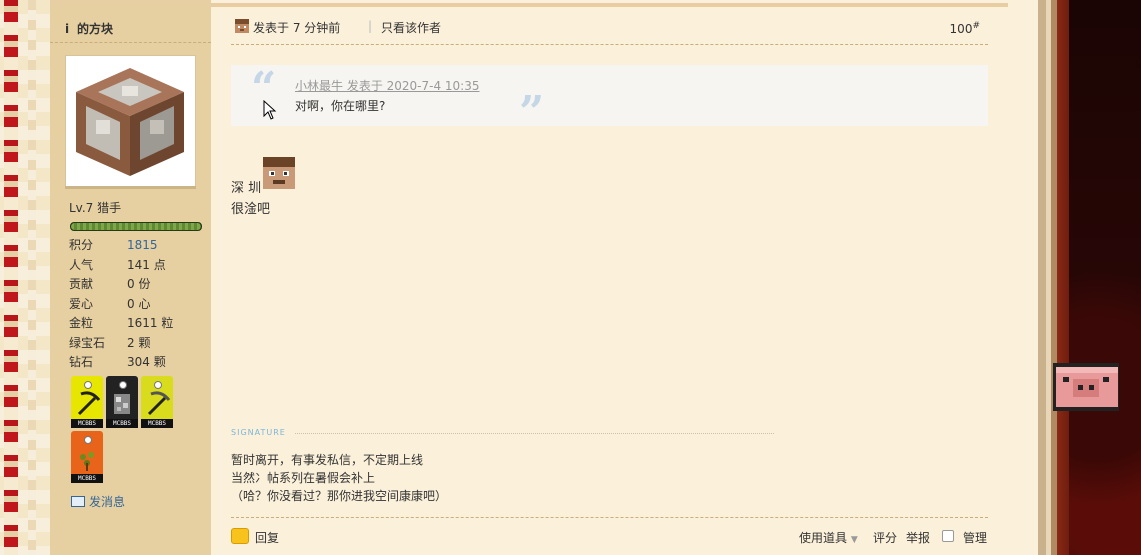 This screenshot has width=1141, height=555. Describe the element at coordinates (339, 496) in the screenshot. I see `signature-line: （哈？你没看过？那你进我空间康康吧）` at that location.